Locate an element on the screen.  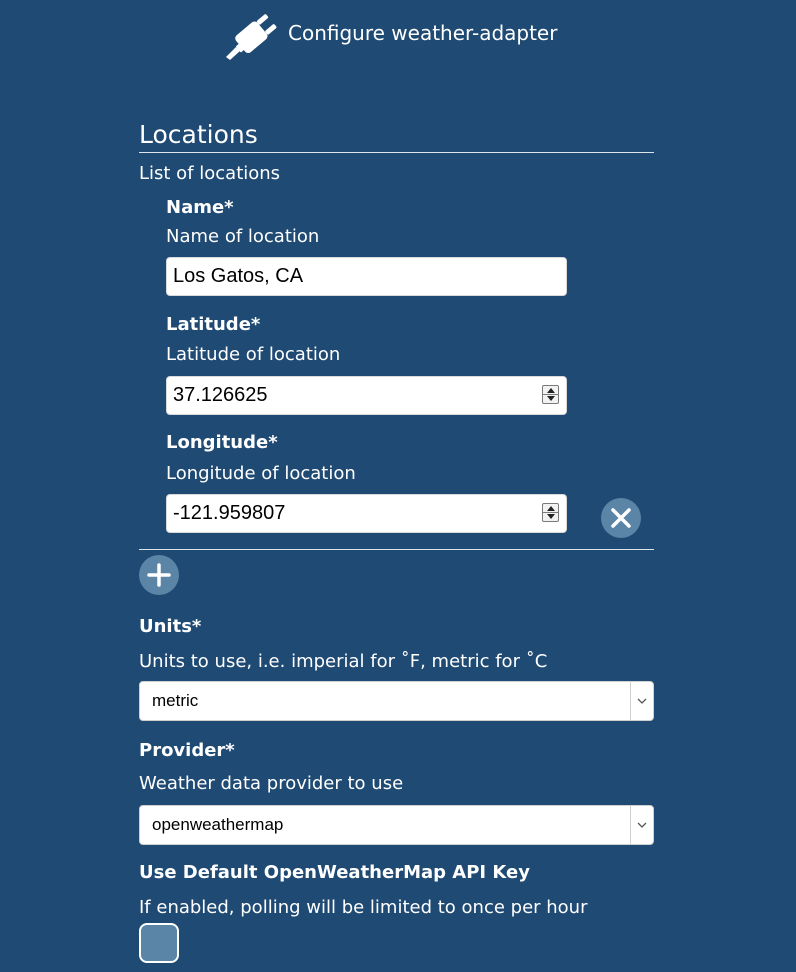
close-icon is located at coordinates (621, 518).